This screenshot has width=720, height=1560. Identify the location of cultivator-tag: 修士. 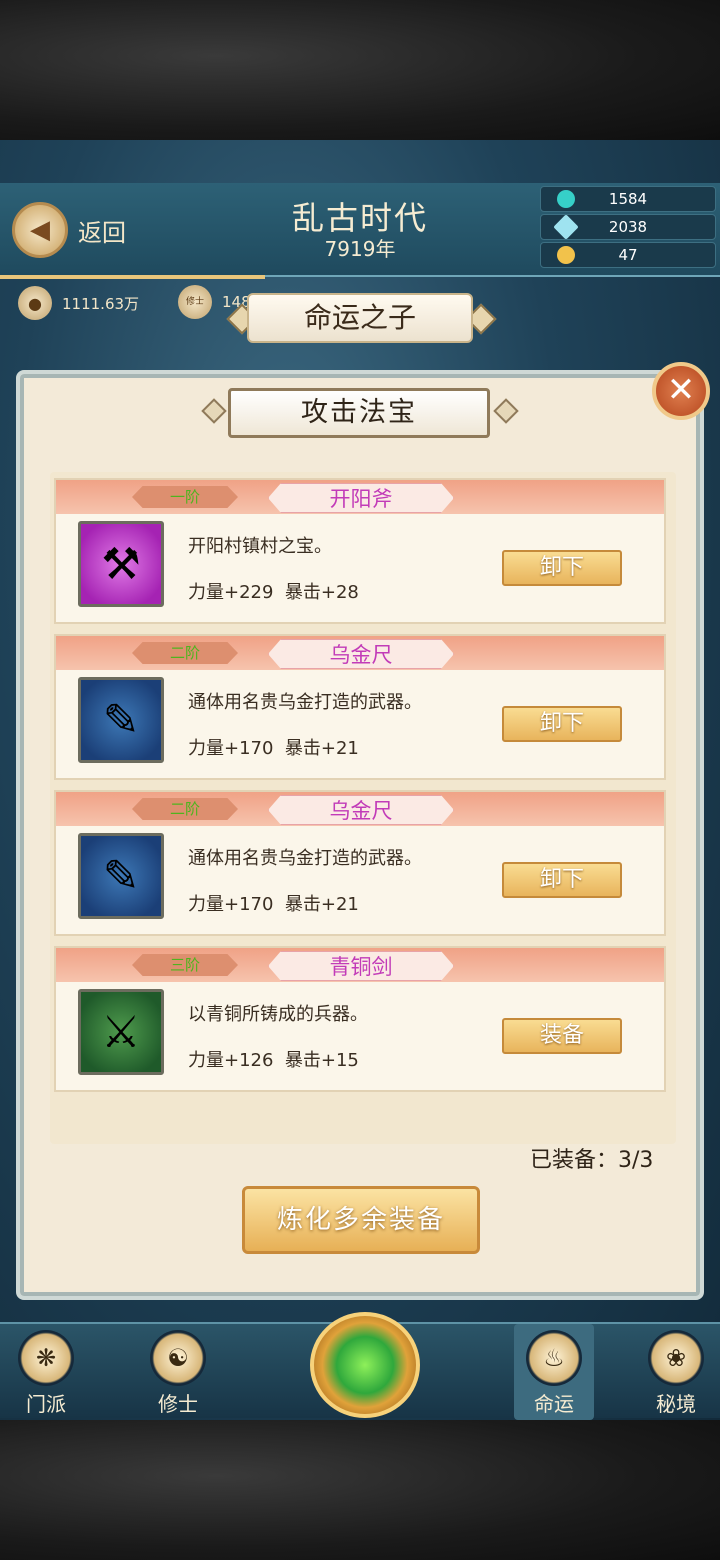
(194, 302).